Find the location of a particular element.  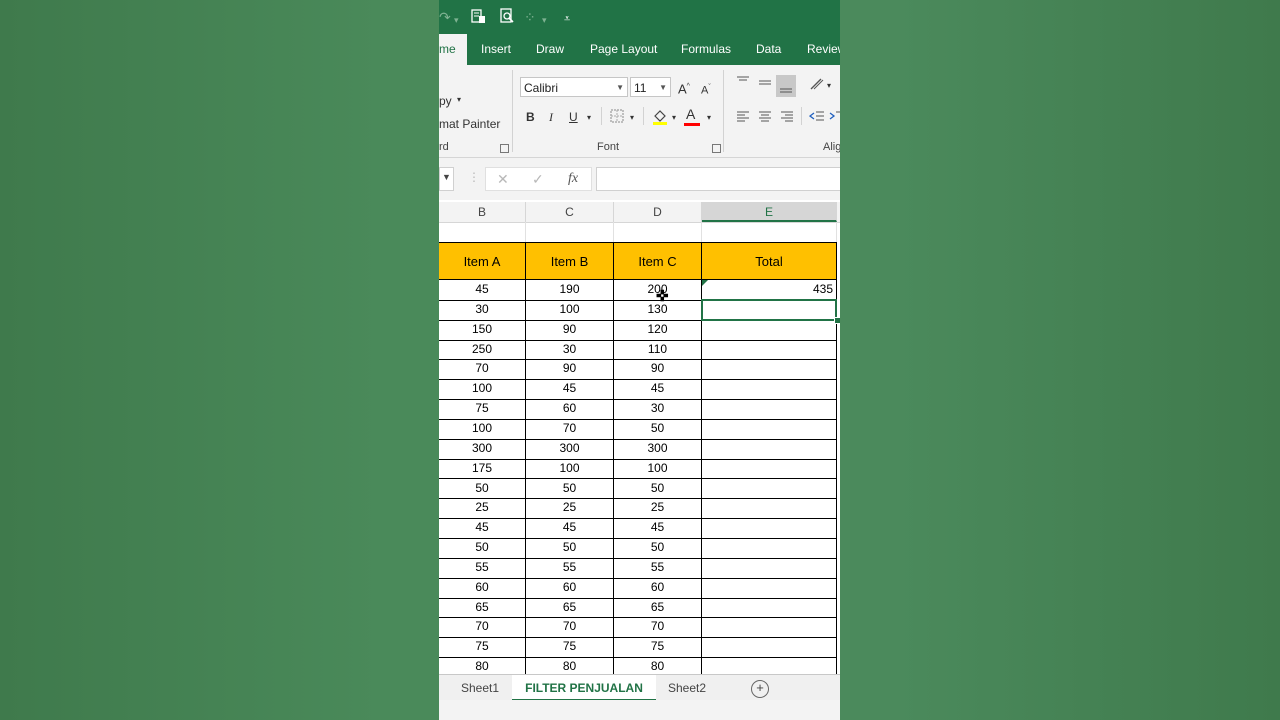

cell-d-20: 80 is located at coordinates (658, 665).